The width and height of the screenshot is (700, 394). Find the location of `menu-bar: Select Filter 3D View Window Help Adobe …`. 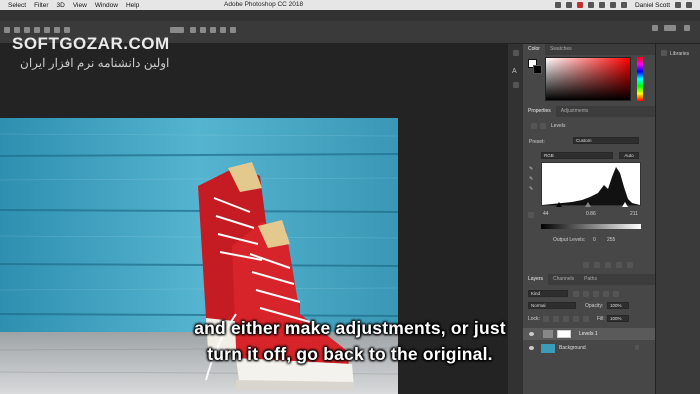

menu-bar: Select Filter 3D View Window Help Adobe … is located at coordinates (350, 5).